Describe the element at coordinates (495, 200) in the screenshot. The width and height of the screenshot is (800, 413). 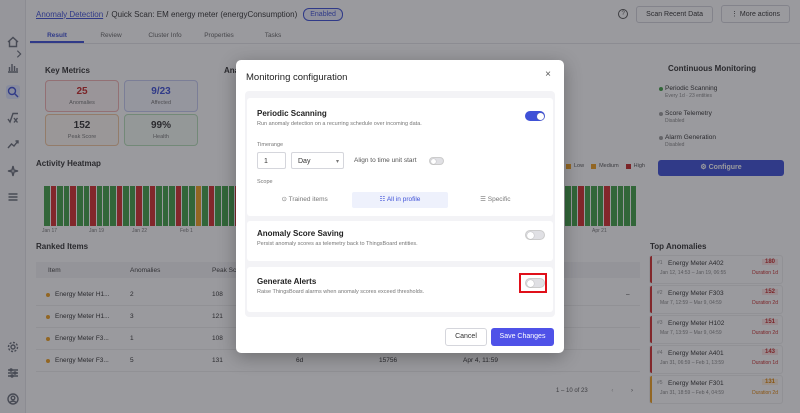
I see `scope-option-specific: ☰ Specific` at that location.